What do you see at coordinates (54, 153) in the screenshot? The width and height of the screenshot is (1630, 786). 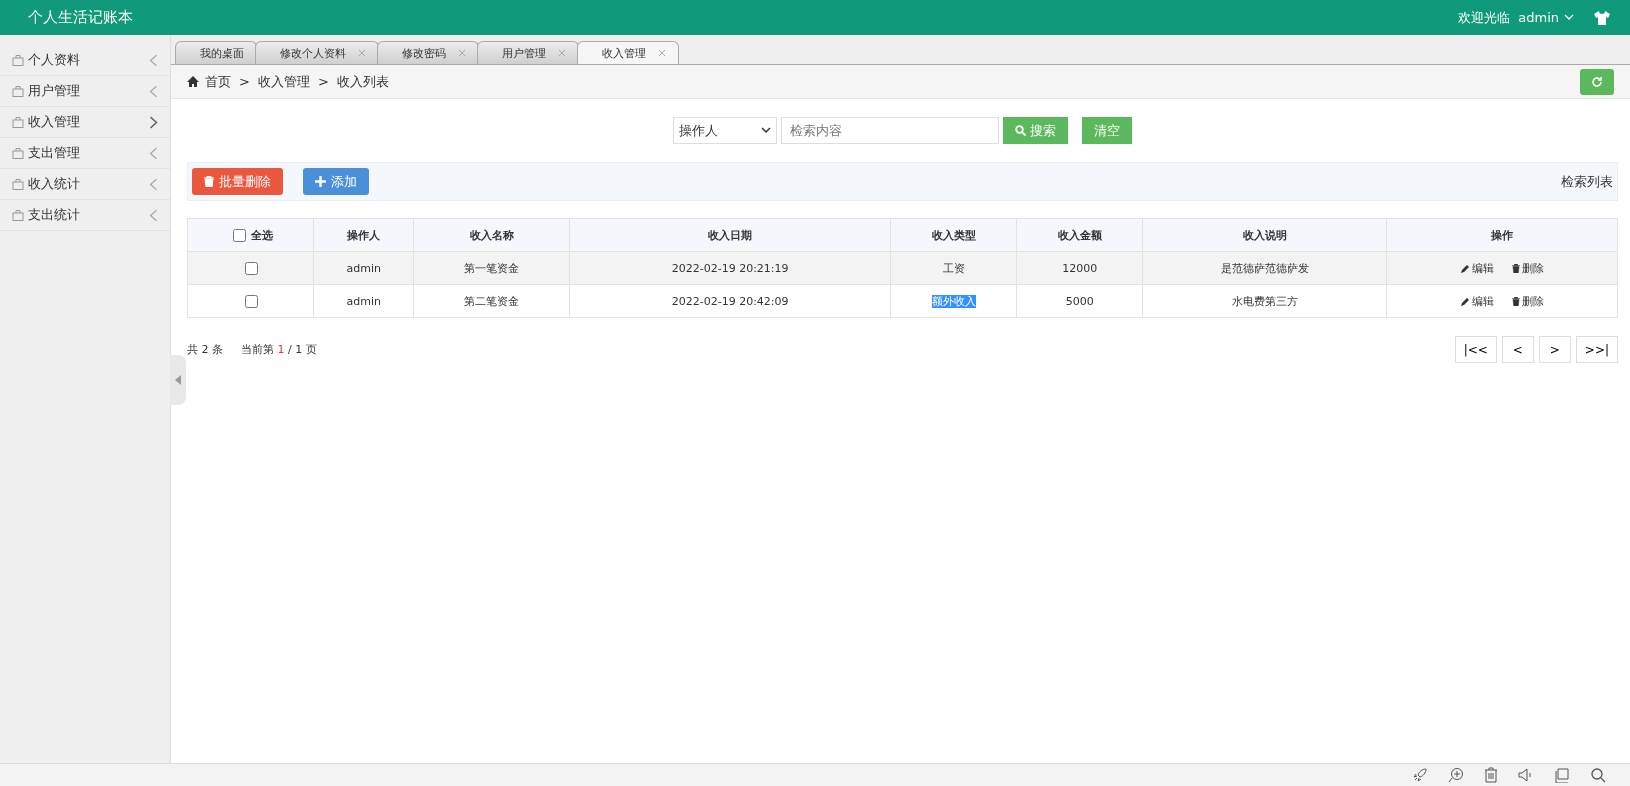 I see `sidebar-label: 支出管理` at bounding box center [54, 153].